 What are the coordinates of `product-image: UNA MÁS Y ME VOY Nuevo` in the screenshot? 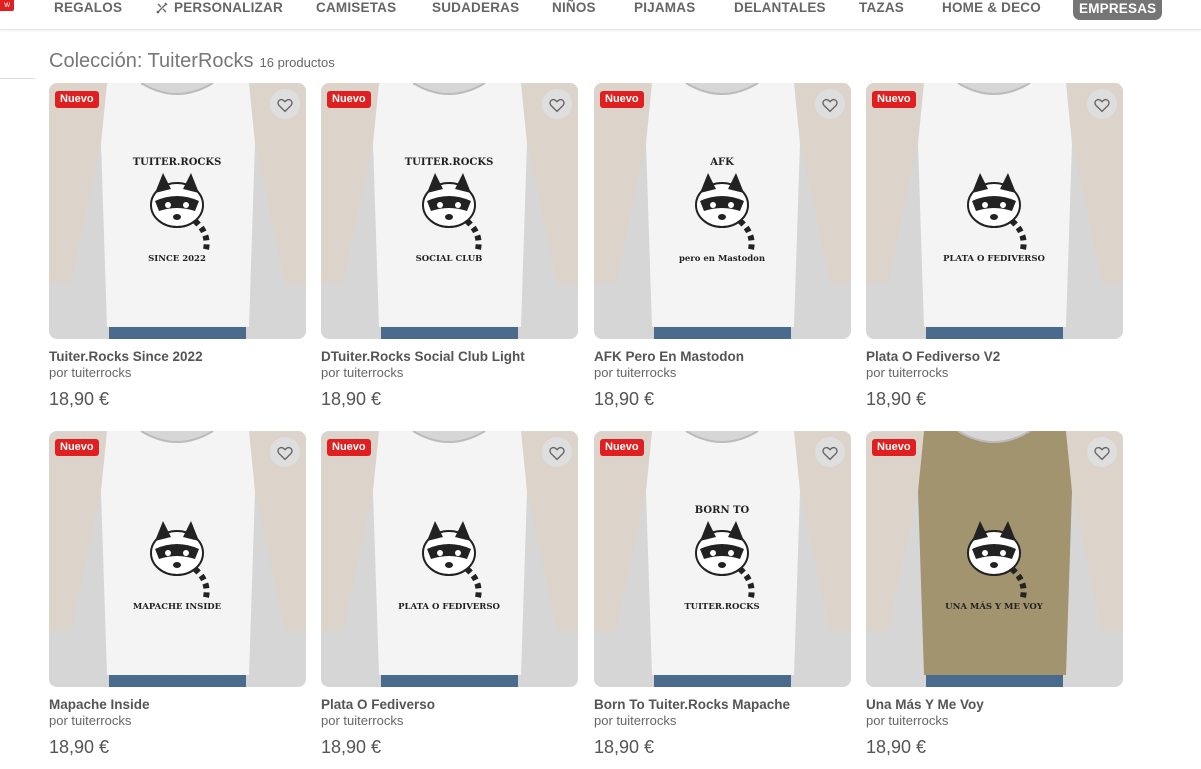 It's located at (994, 559).